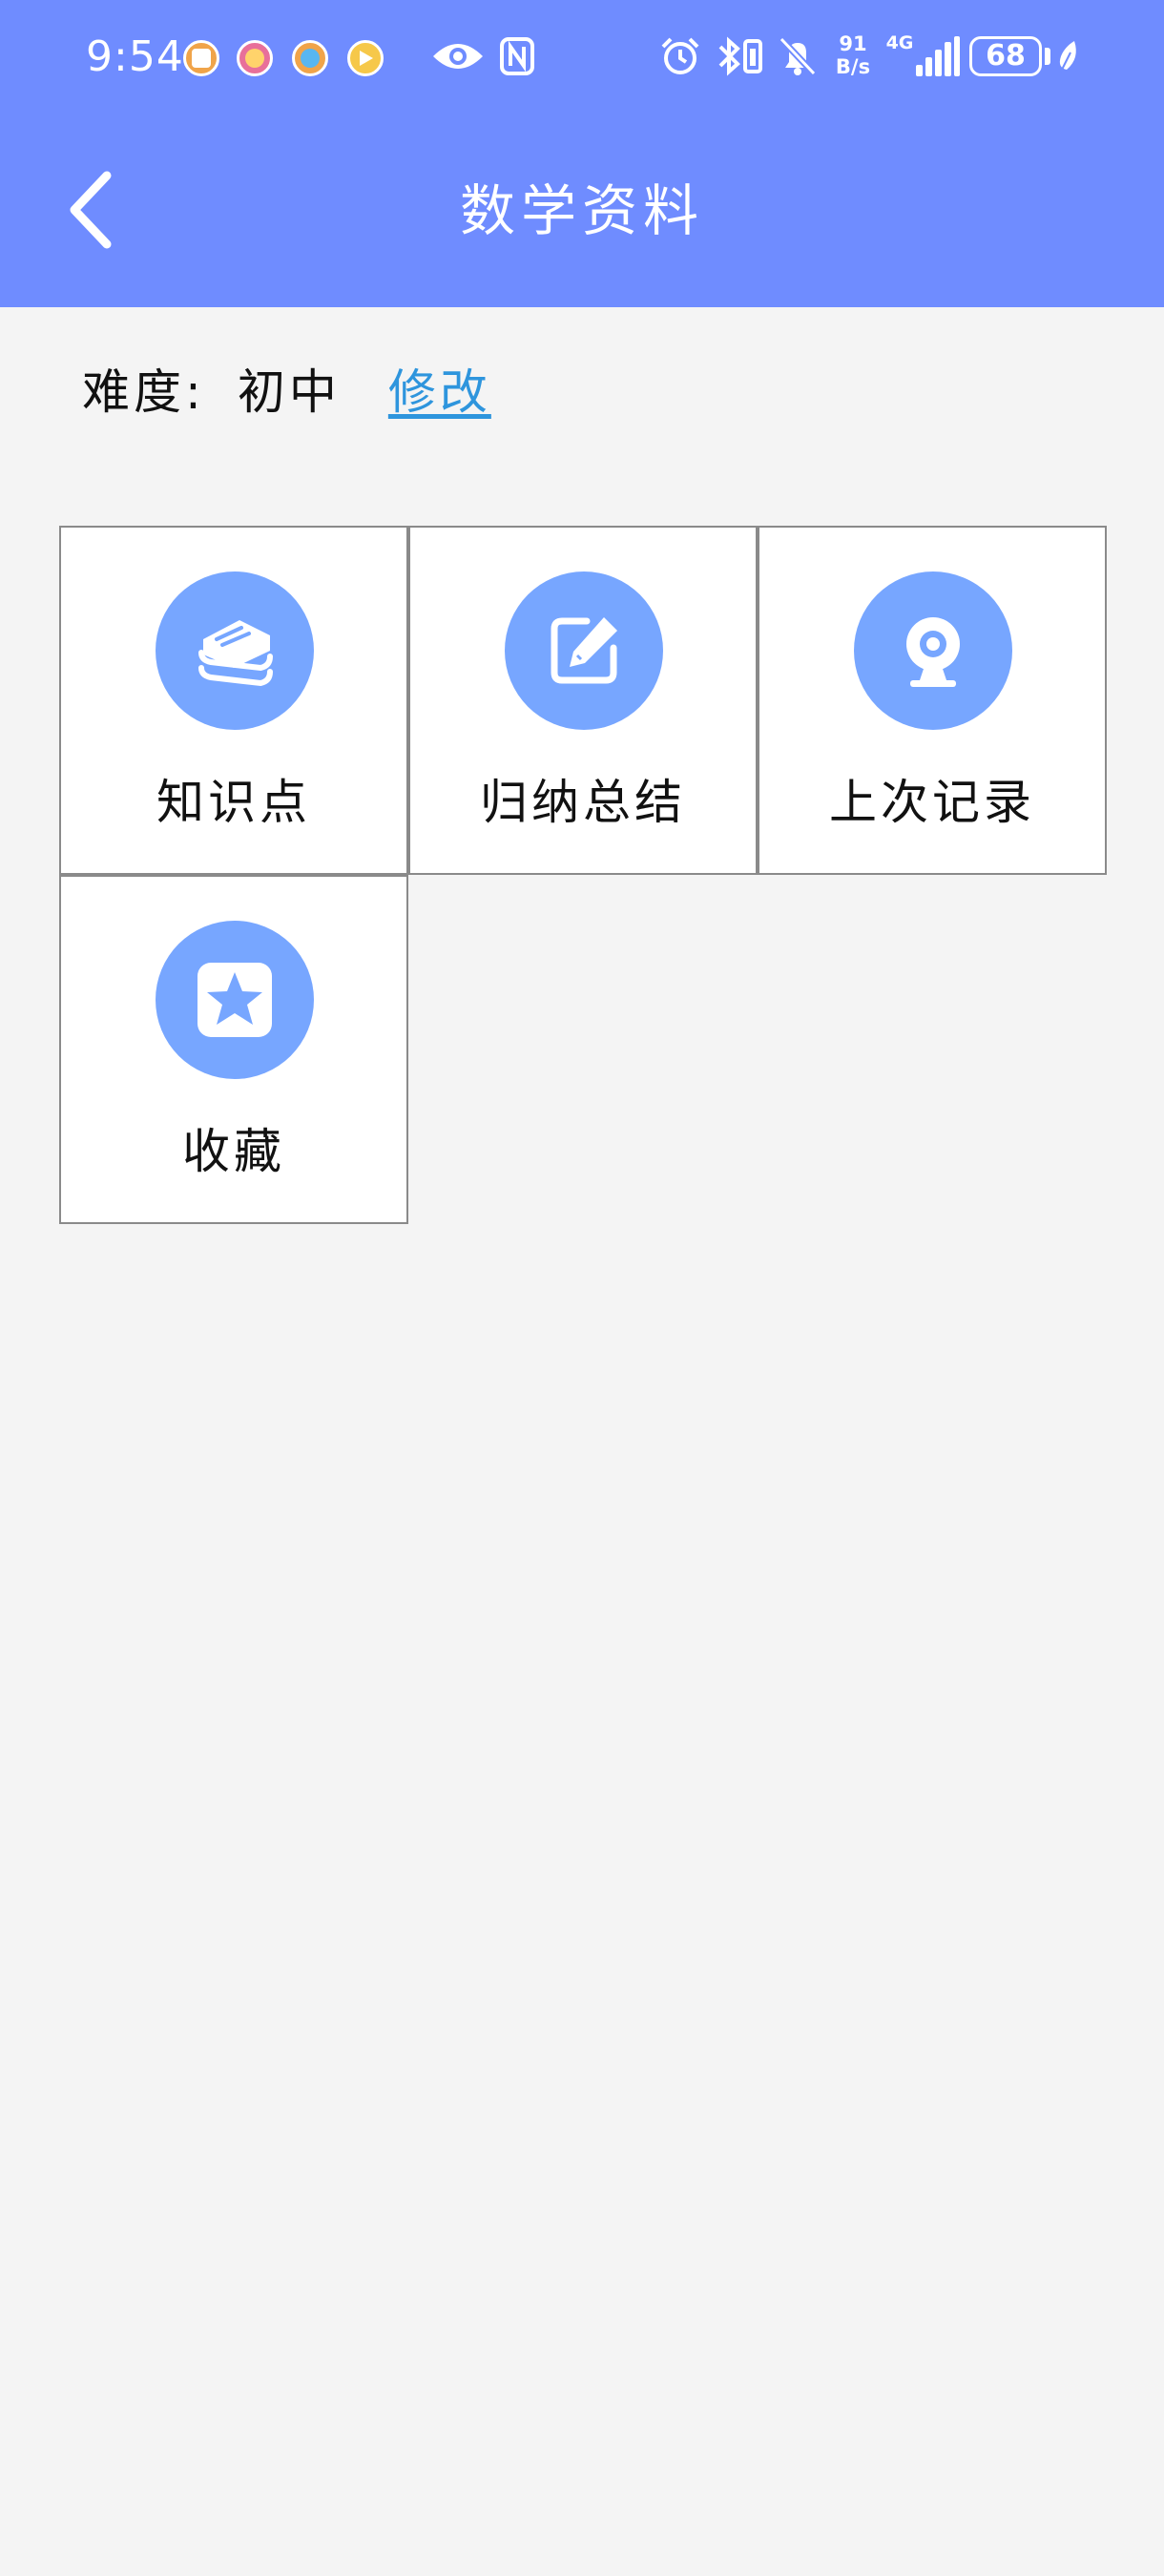 This screenshot has height=2576, width=1164. Describe the element at coordinates (1005, 56) in the screenshot. I see `battery-indicator: 68` at that location.